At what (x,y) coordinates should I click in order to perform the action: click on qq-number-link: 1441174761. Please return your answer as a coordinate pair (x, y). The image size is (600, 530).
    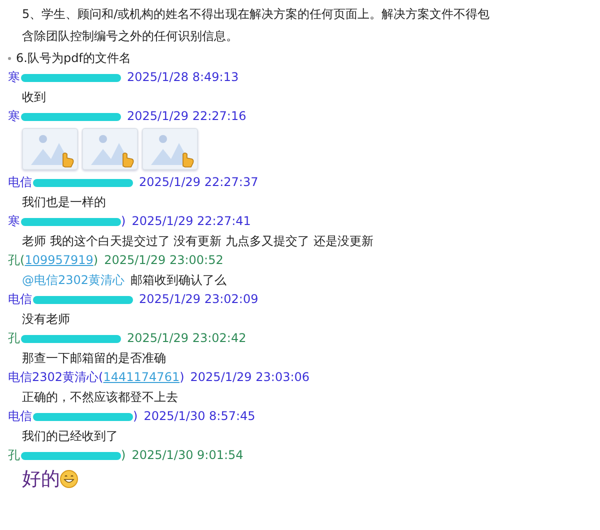
    Looking at the image, I should click on (141, 377).